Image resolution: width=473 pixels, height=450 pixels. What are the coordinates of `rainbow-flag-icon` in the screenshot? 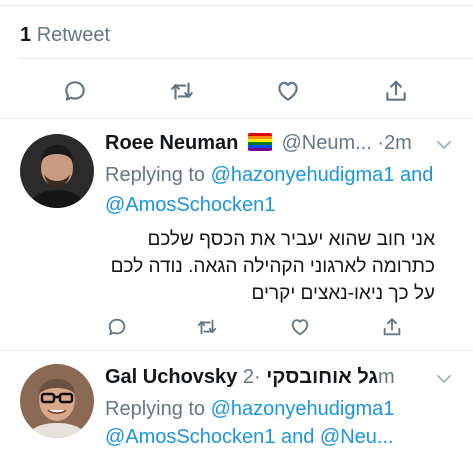 It's located at (259, 142).